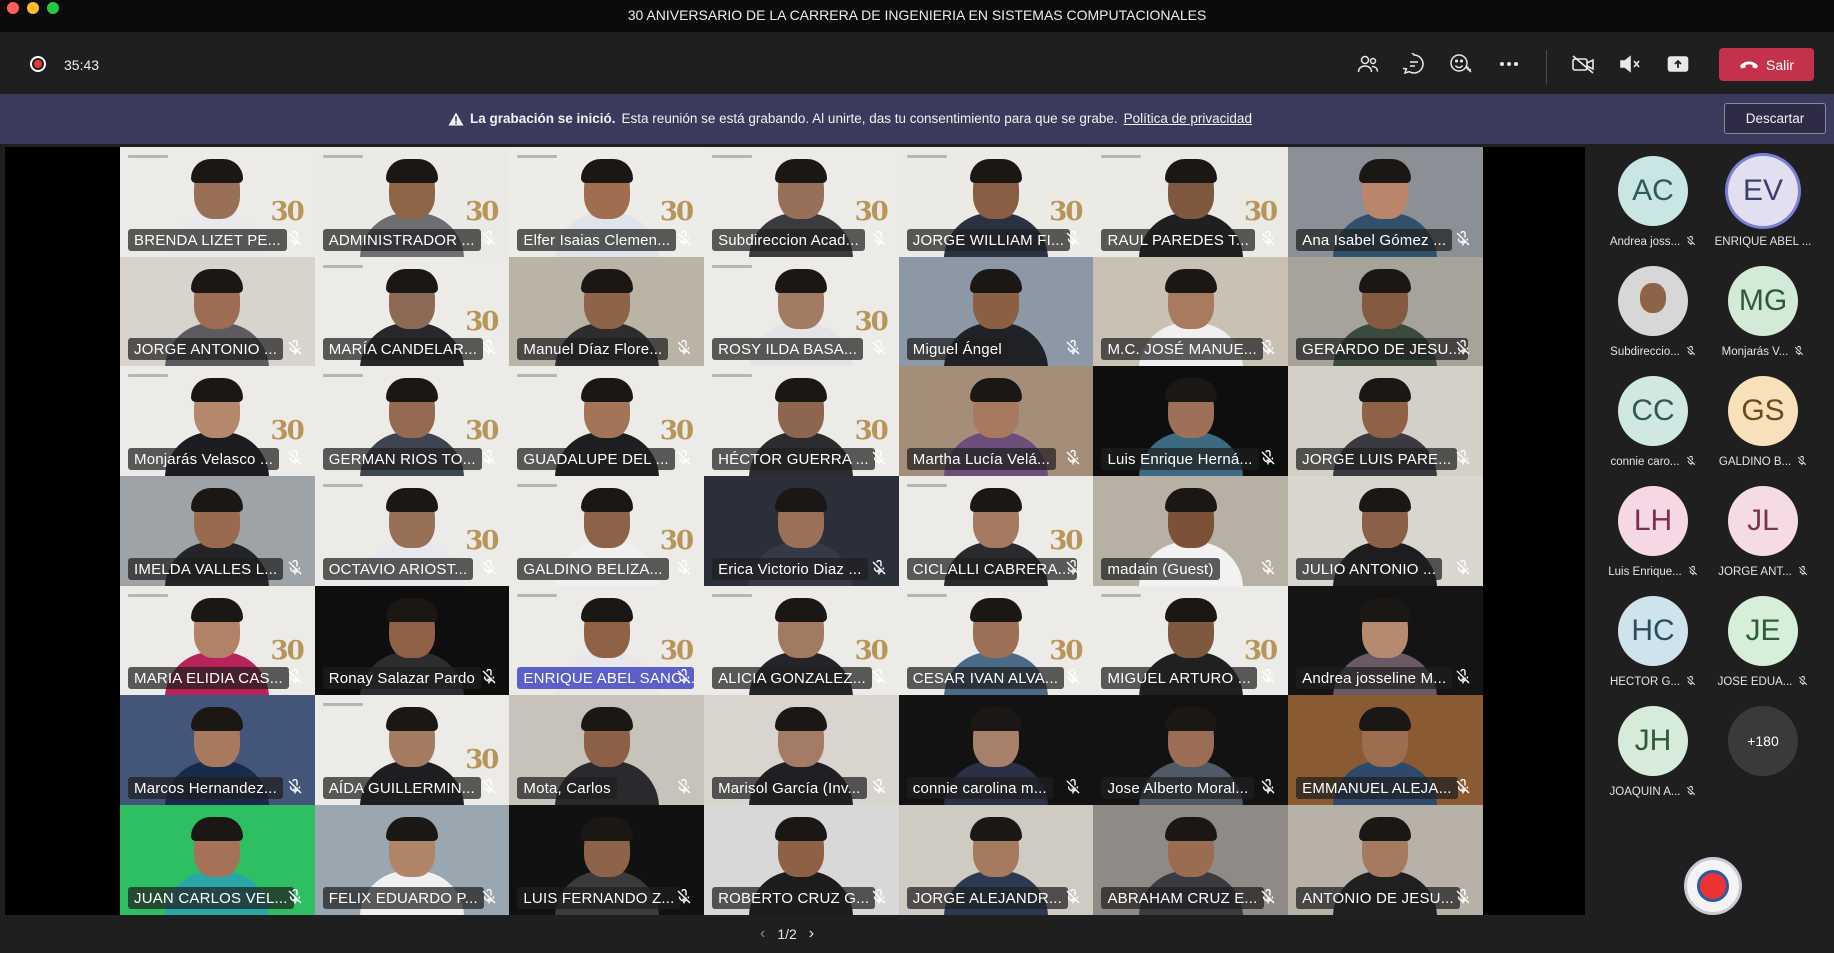 Image resolution: width=1834 pixels, height=953 pixels. I want to click on share-icon, so click(1678, 64).